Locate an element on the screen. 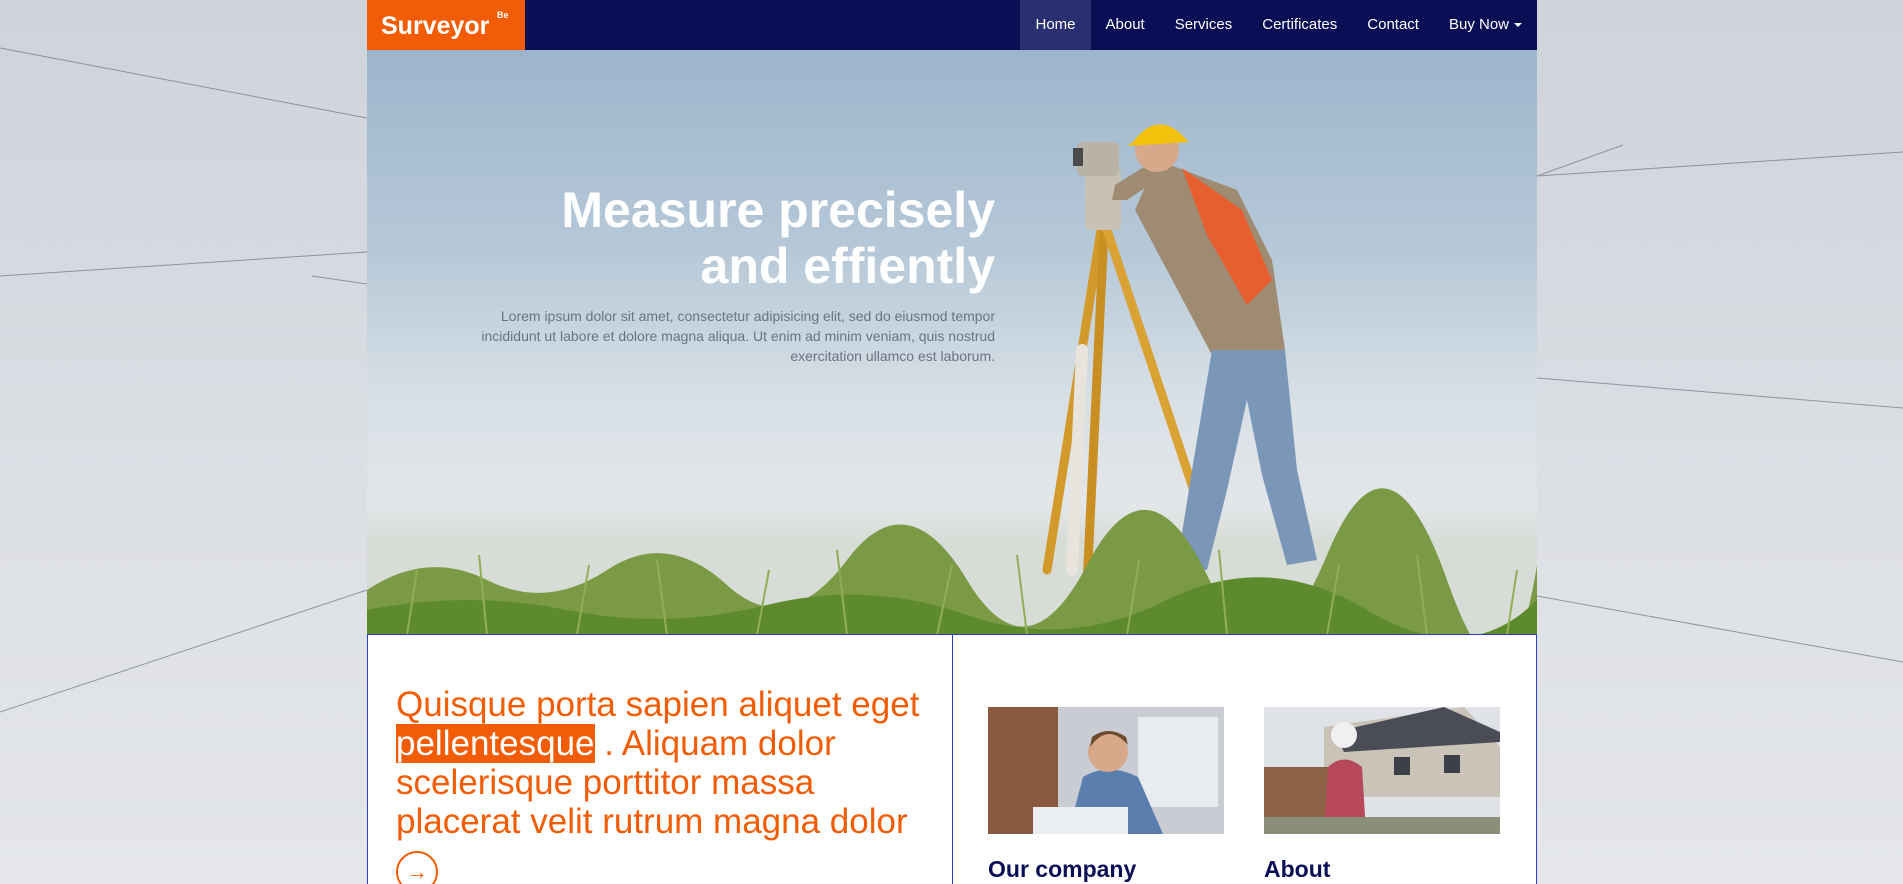 The height and width of the screenshot is (884, 1903). nav-item-certificates: Certificates is located at coordinates (1299, 25).